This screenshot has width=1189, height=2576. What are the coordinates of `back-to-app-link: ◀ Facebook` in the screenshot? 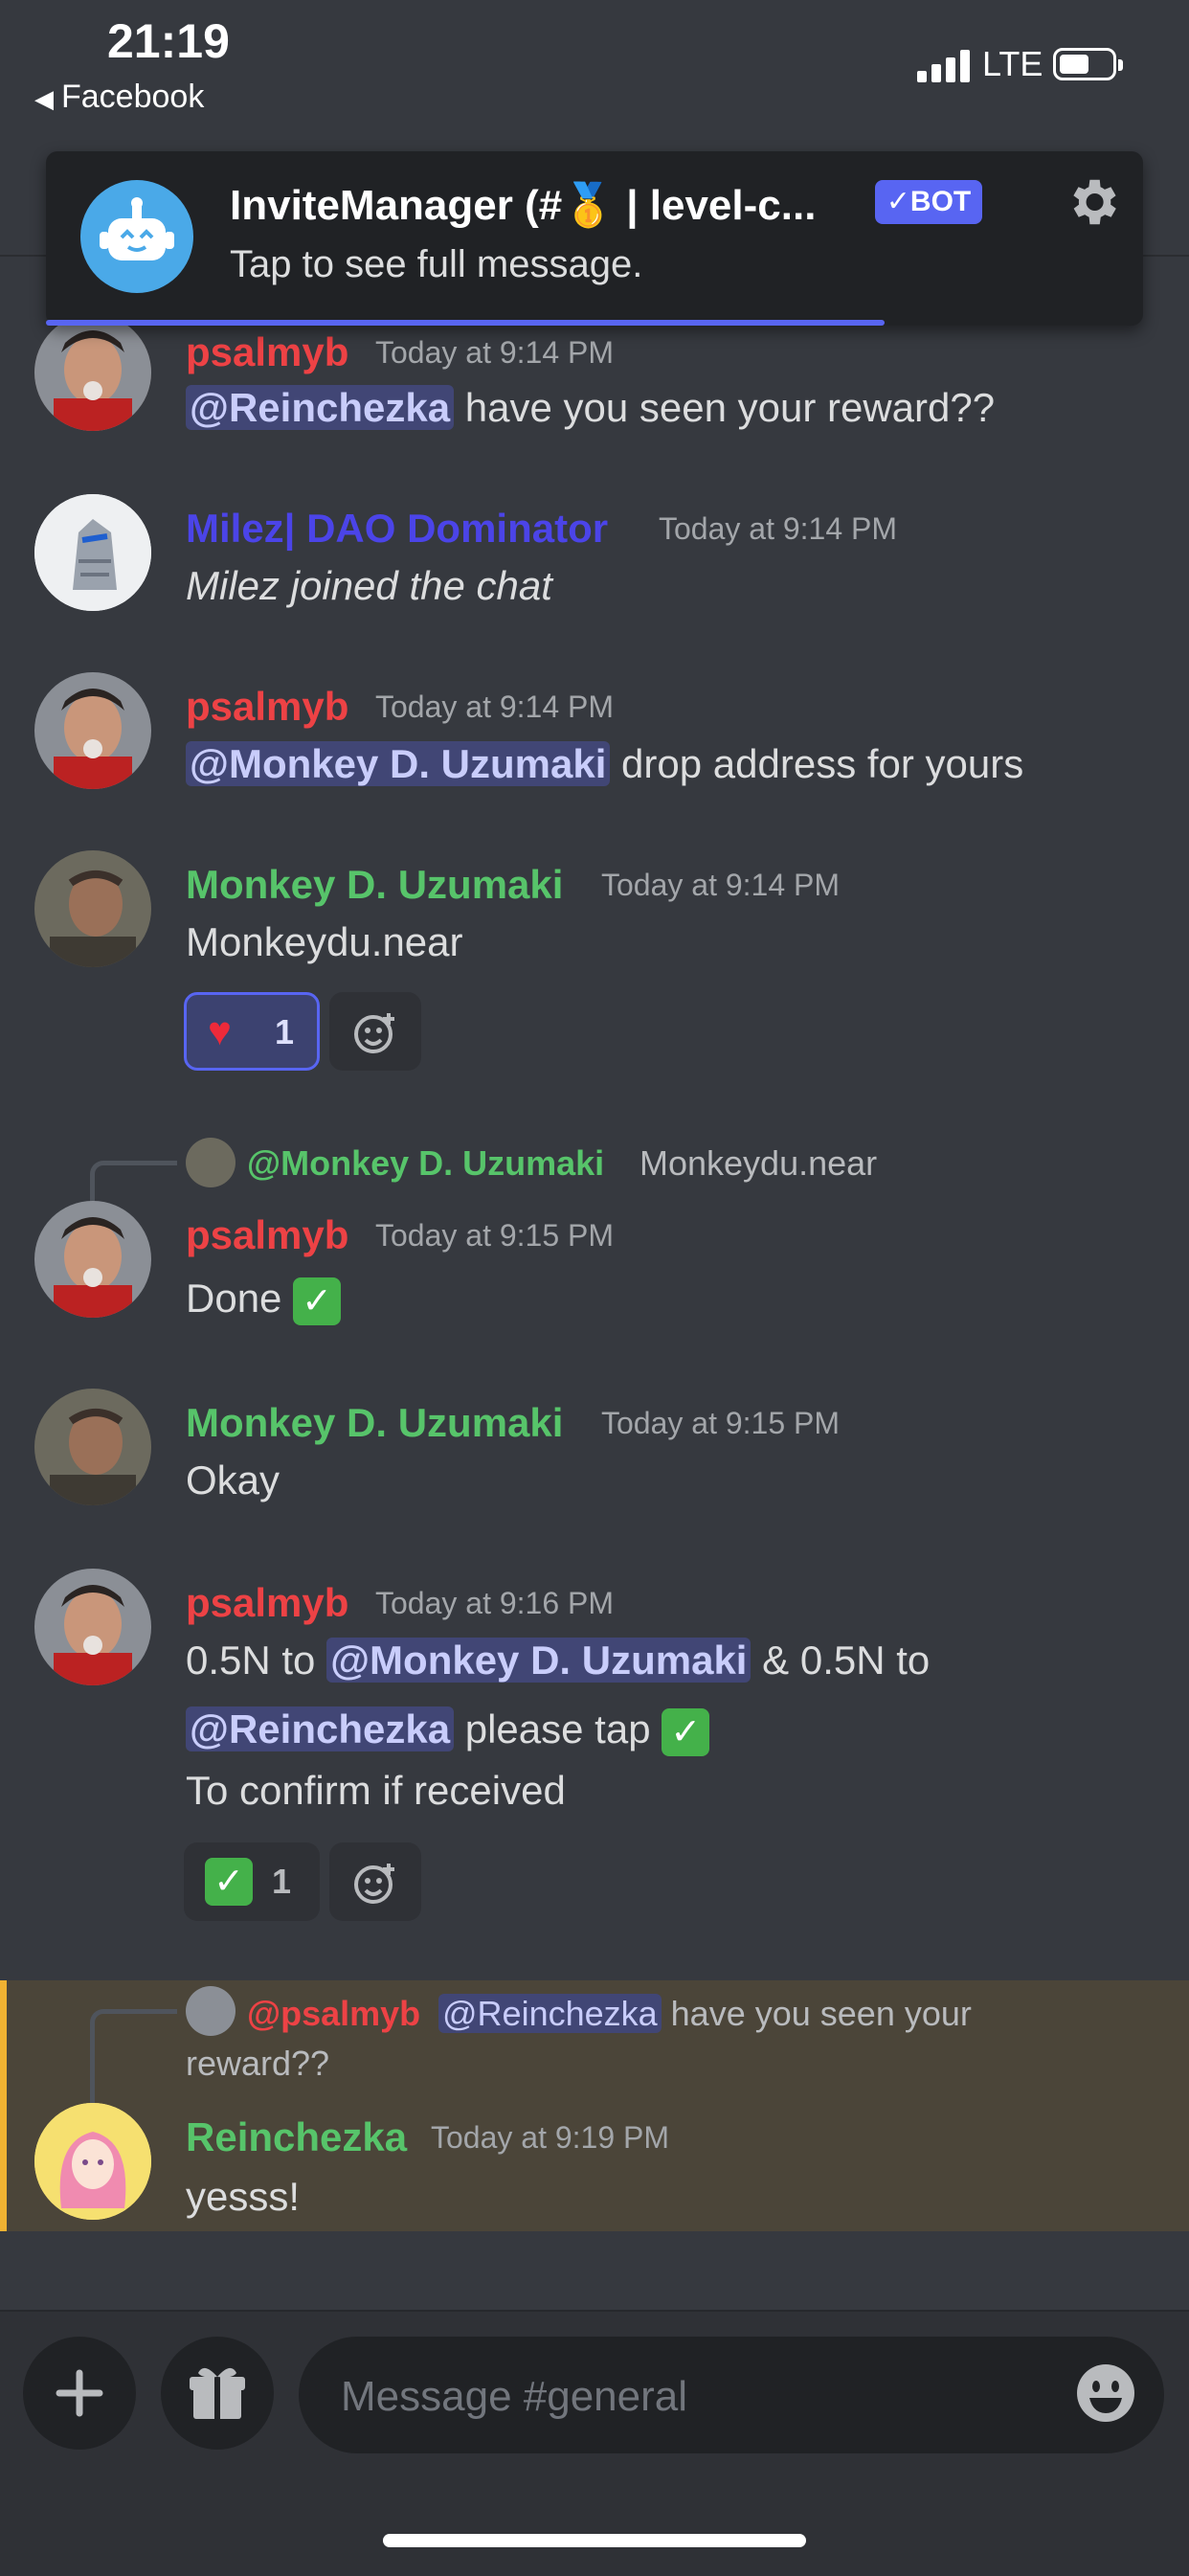 It's located at (119, 97).